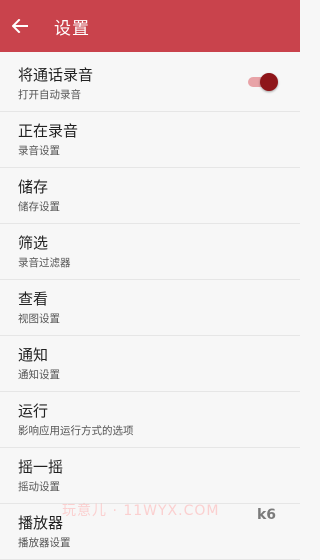  What do you see at coordinates (33, 411) in the screenshot?
I see `setting-item-title: 运行` at bounding box center [33, 411].